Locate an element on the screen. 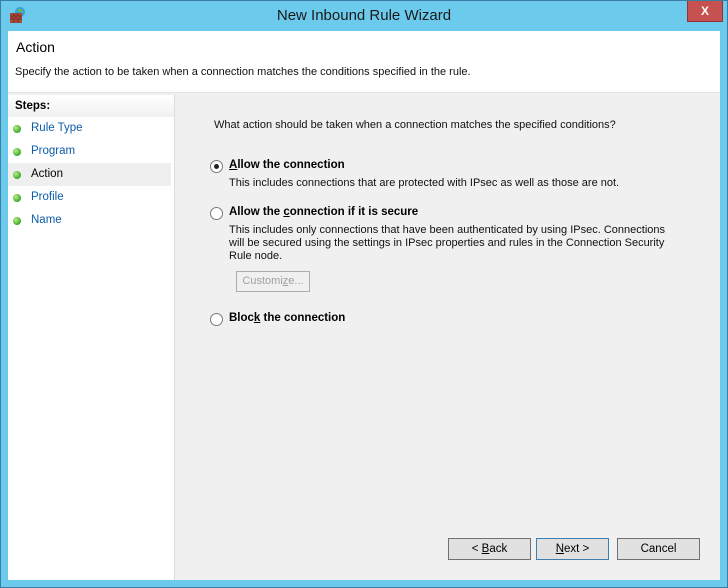 The height and width of the screenshot is (588, 728). step-profile: Profile is located at coordinates (91, 197).